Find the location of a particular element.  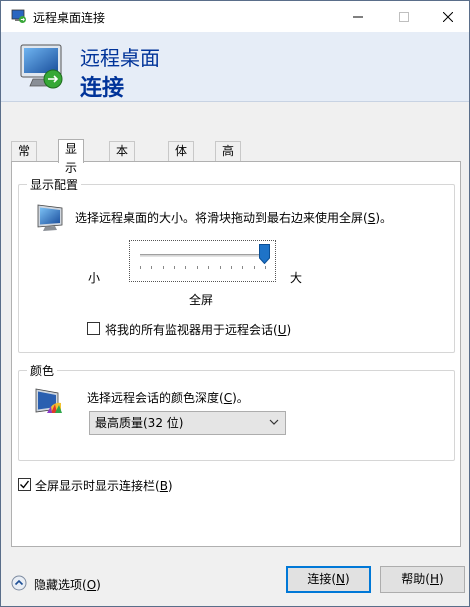

remote-desktop-logo-icon is located at coordinates (41, 66).